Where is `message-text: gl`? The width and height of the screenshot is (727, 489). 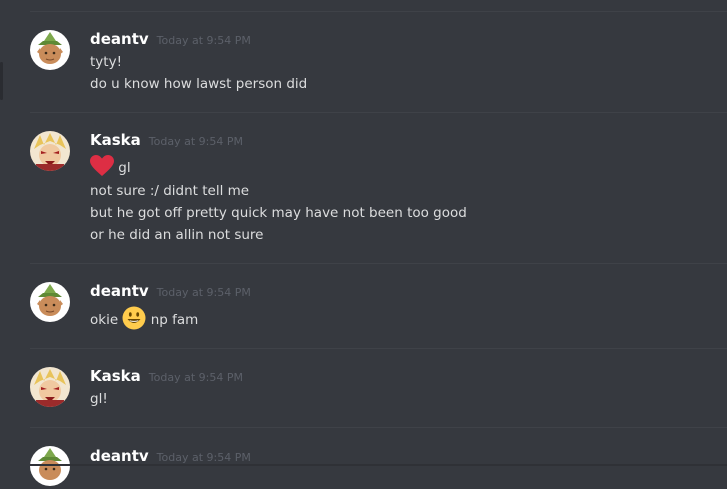 message-text: gl is located at coordinates (110, 168).